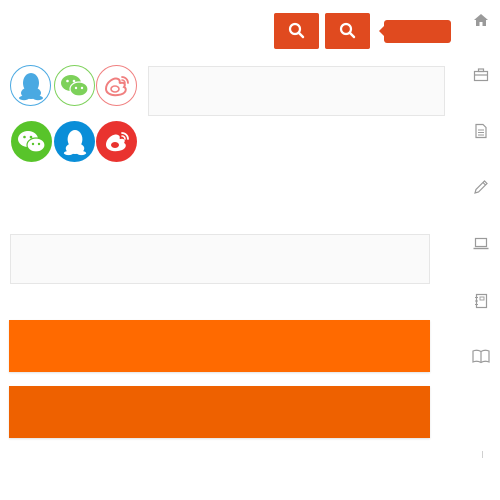  I want to click on weibo-outline-button, so click(116, 85).